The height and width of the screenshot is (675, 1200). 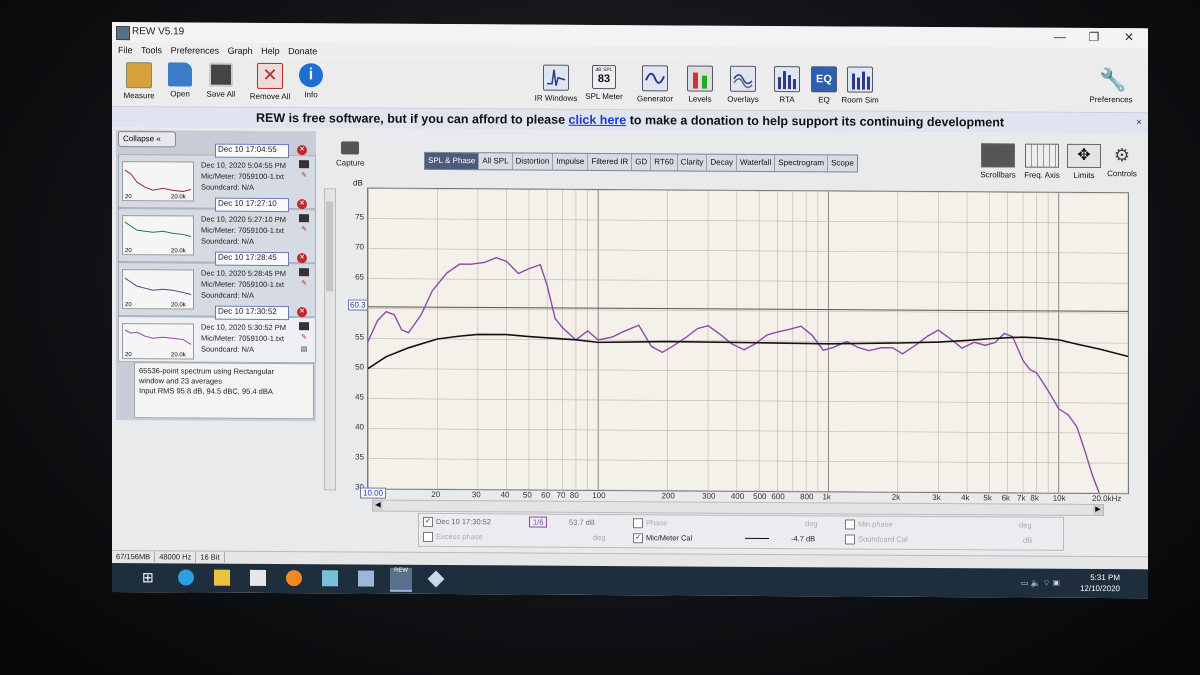 What do you see at coordinates (330, 339) in the screenshot?
I see `panel-scrollbar` at bounding box center [330, 339].